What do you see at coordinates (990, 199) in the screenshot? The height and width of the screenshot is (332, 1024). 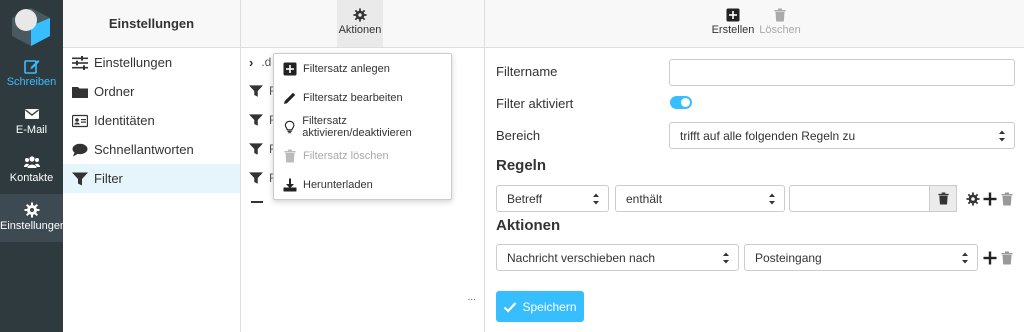 I see `add-rule-plus-icon` at bounding box center [990, 199].